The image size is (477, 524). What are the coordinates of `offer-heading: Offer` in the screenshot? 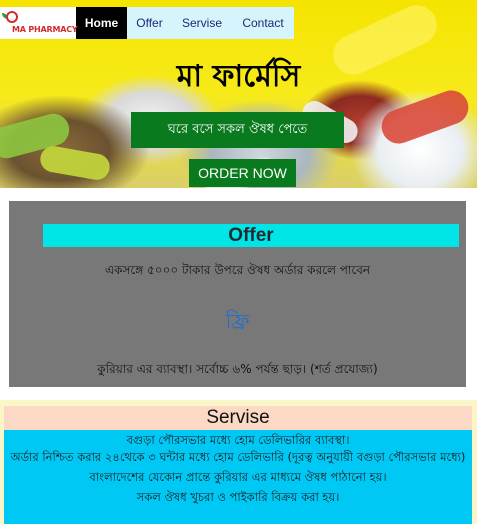 It's located at (251, 235).